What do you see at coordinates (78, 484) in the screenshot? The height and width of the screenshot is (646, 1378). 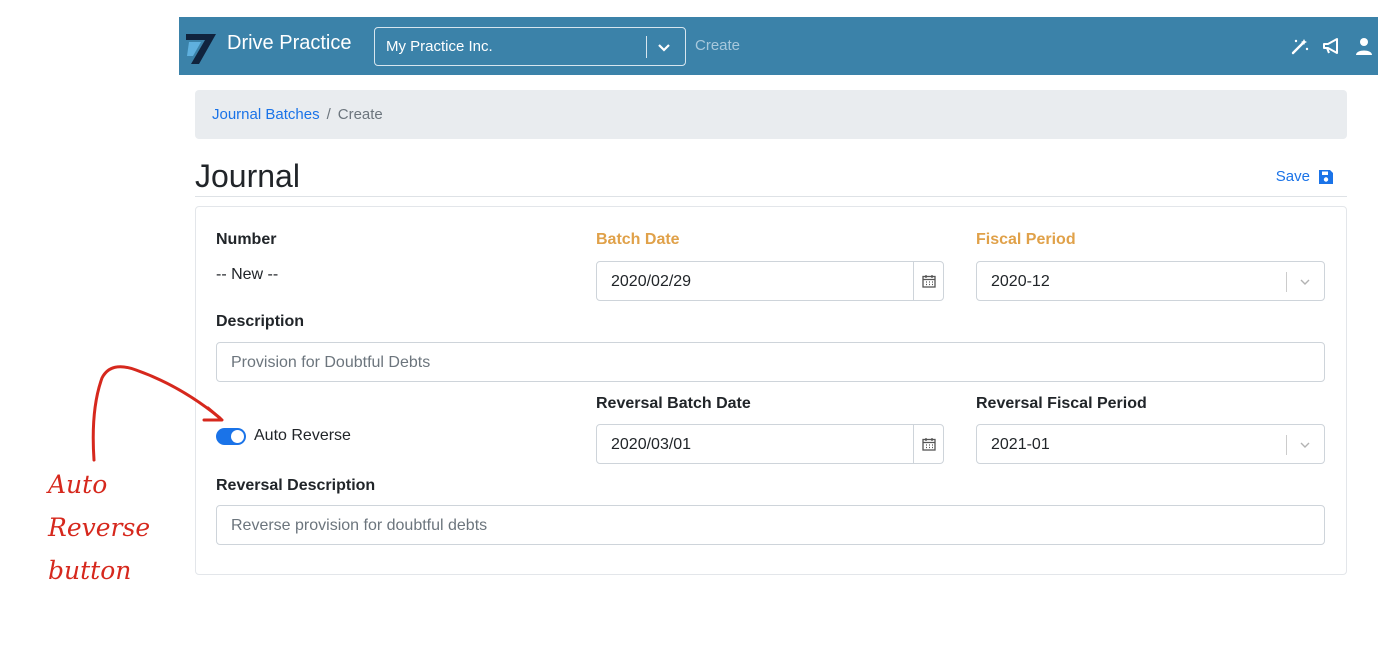 I see `annotation-line: Auto` at bounding box center [78, 484].